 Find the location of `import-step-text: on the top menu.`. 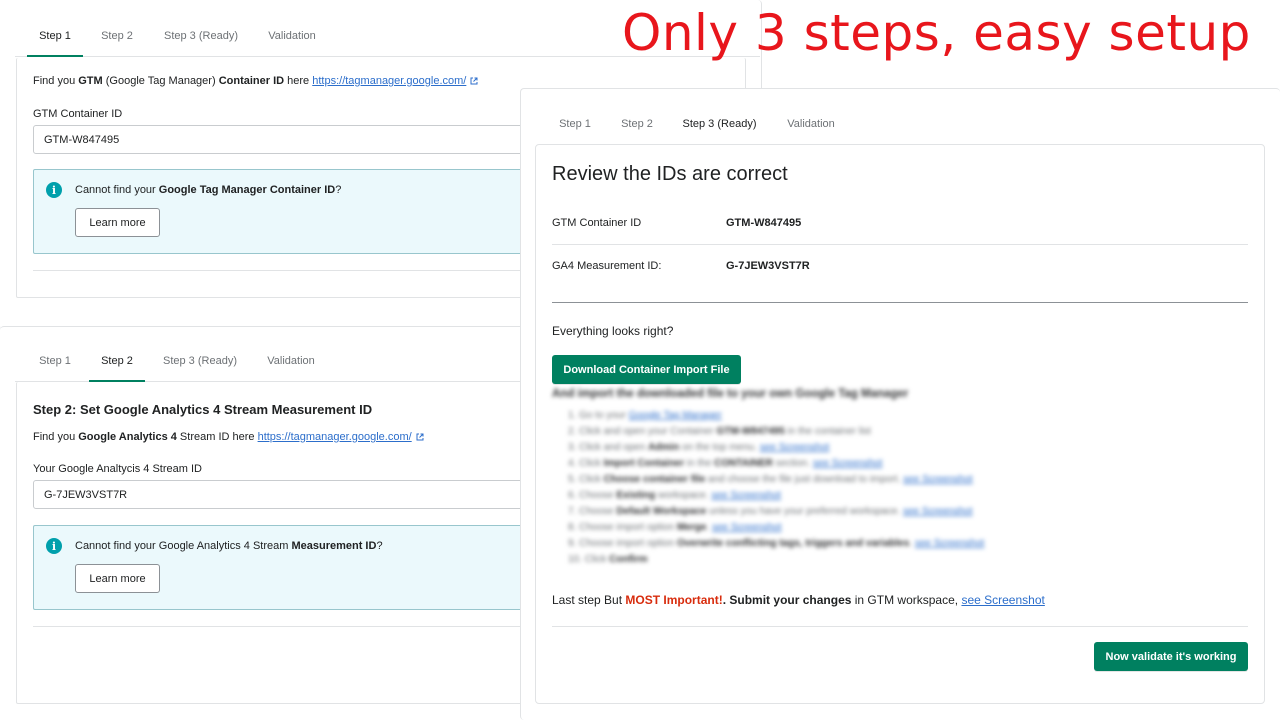

import-step-text: on the top menu. is located at coordinates (719, 447).